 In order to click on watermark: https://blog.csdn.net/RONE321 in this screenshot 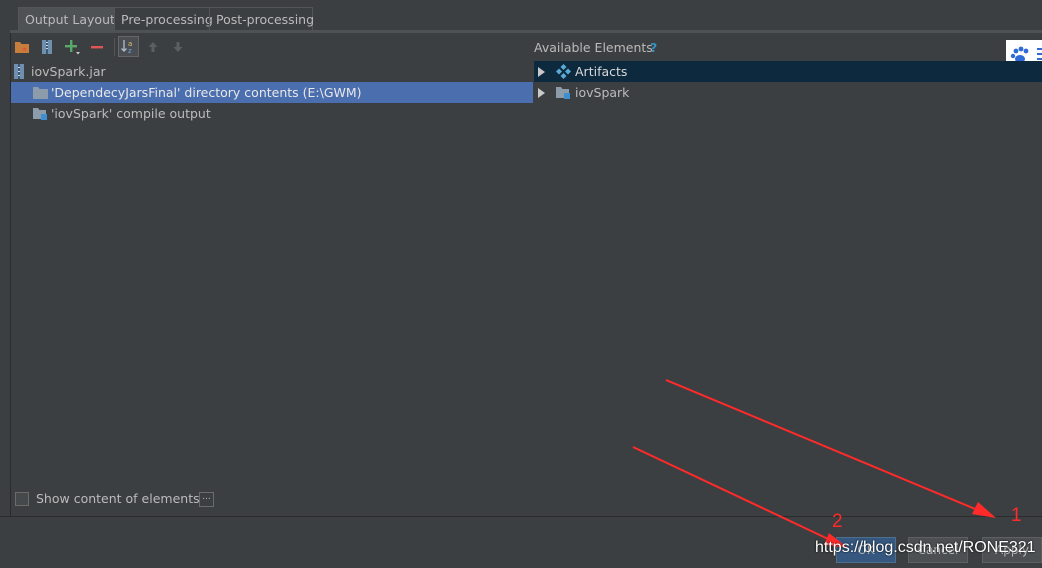, I will do `click(925, 547)`.